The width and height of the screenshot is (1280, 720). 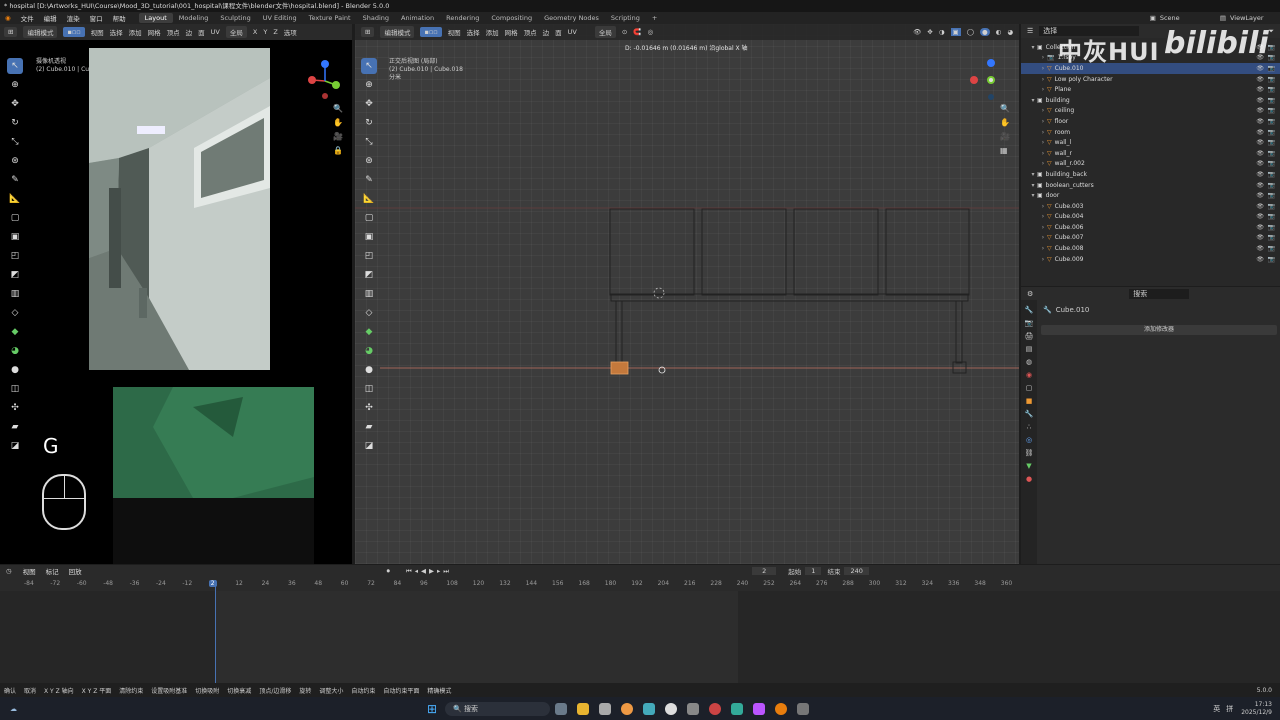 I want to click on view-layer-tab-icon: ▤, so click(x=1029, y=349).